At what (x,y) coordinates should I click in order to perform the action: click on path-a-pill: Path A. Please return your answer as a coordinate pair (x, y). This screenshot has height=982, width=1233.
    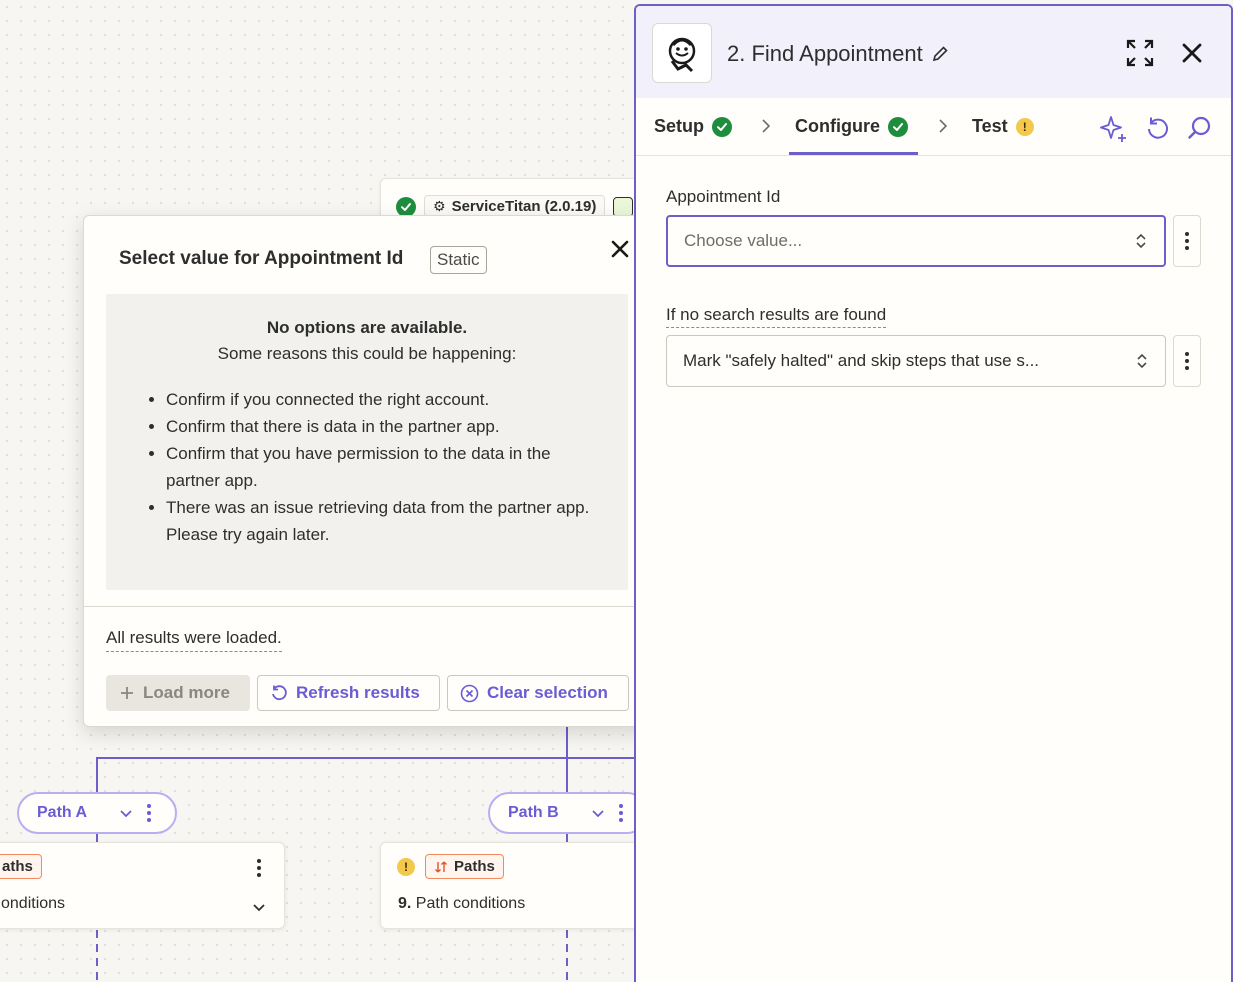
    Looking at the image, I should click on (97, 813).